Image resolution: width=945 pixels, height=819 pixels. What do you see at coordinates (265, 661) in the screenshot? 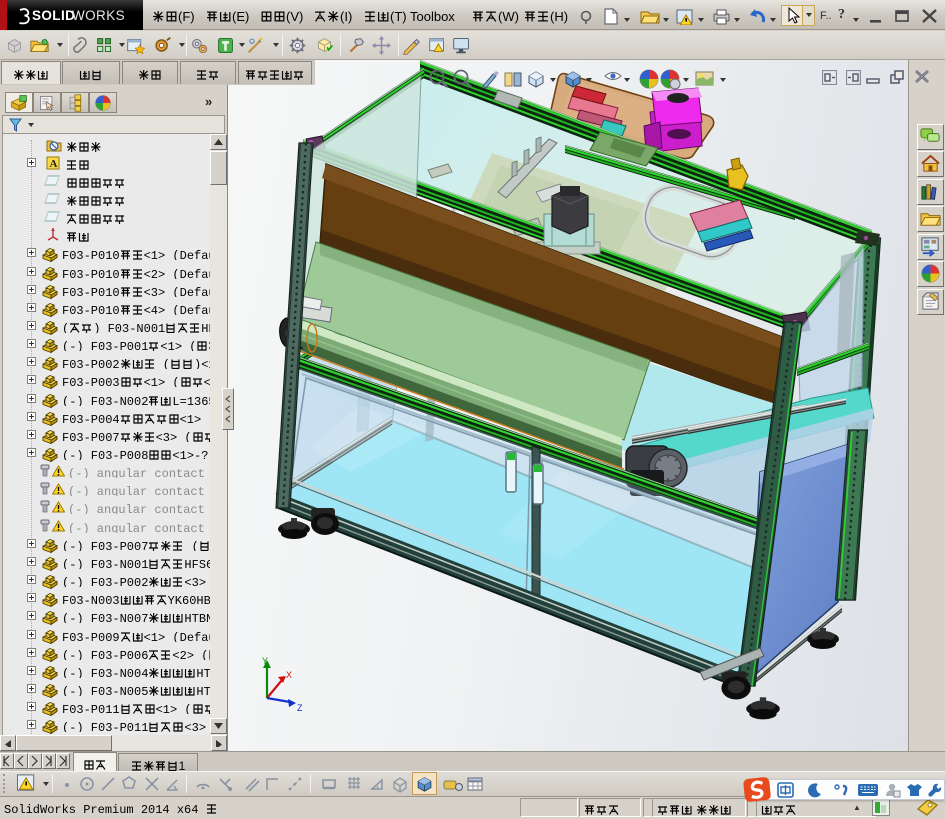
I see `svg-text: Y` at bounding box center [265, 661].